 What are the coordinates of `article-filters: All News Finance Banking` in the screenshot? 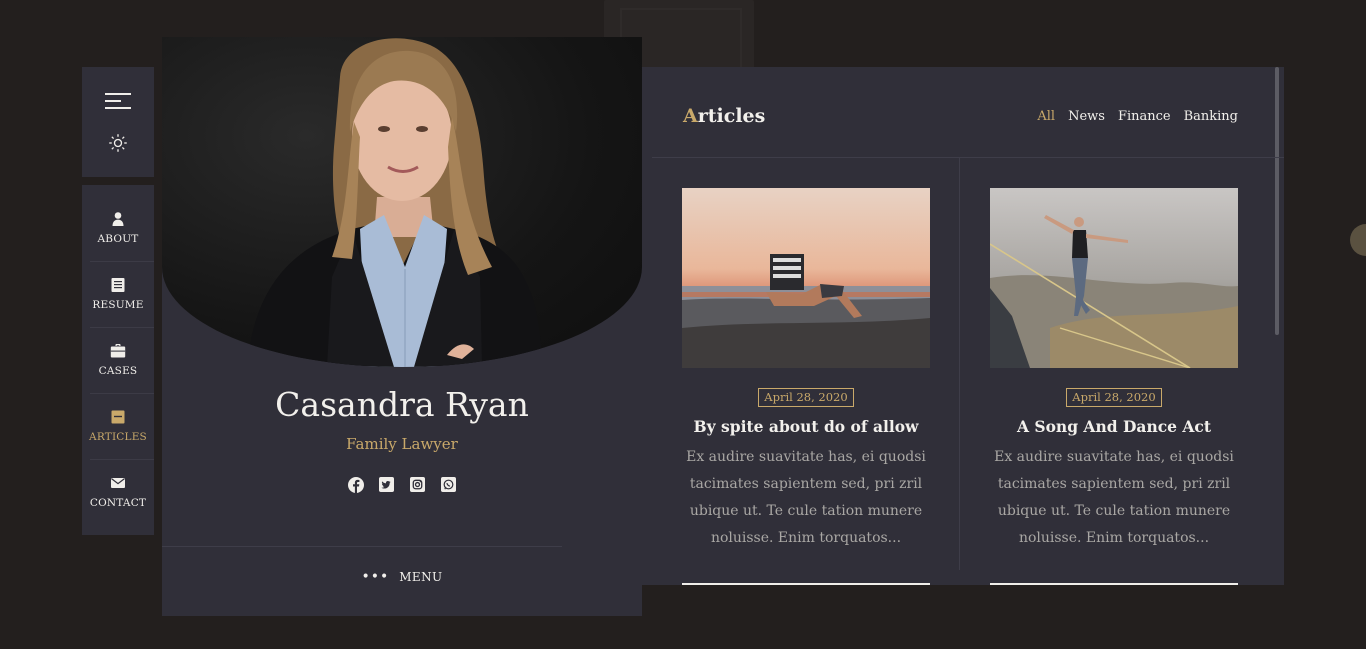 It's located at (1137, 116).